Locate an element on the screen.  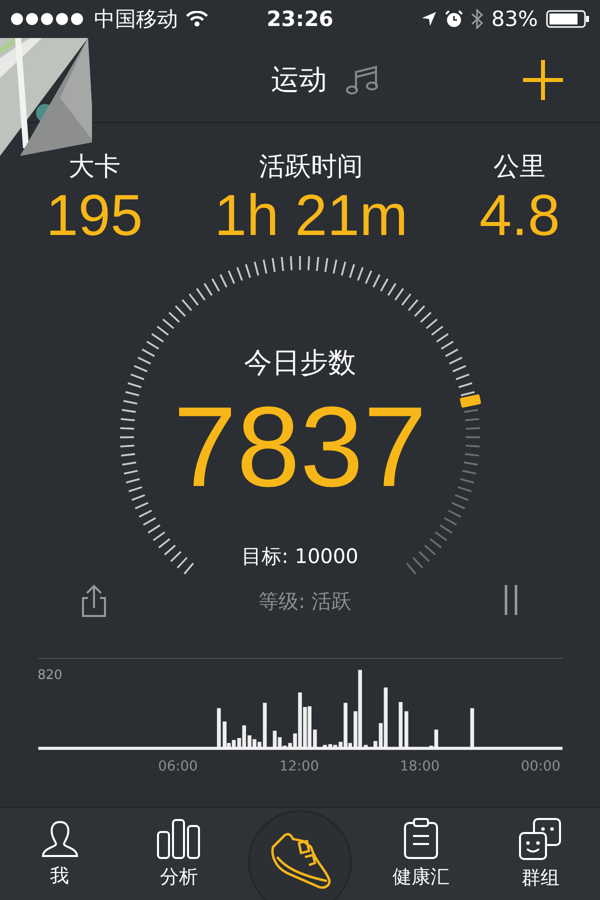
clipboard-icon is located at coordinates (421, 839).